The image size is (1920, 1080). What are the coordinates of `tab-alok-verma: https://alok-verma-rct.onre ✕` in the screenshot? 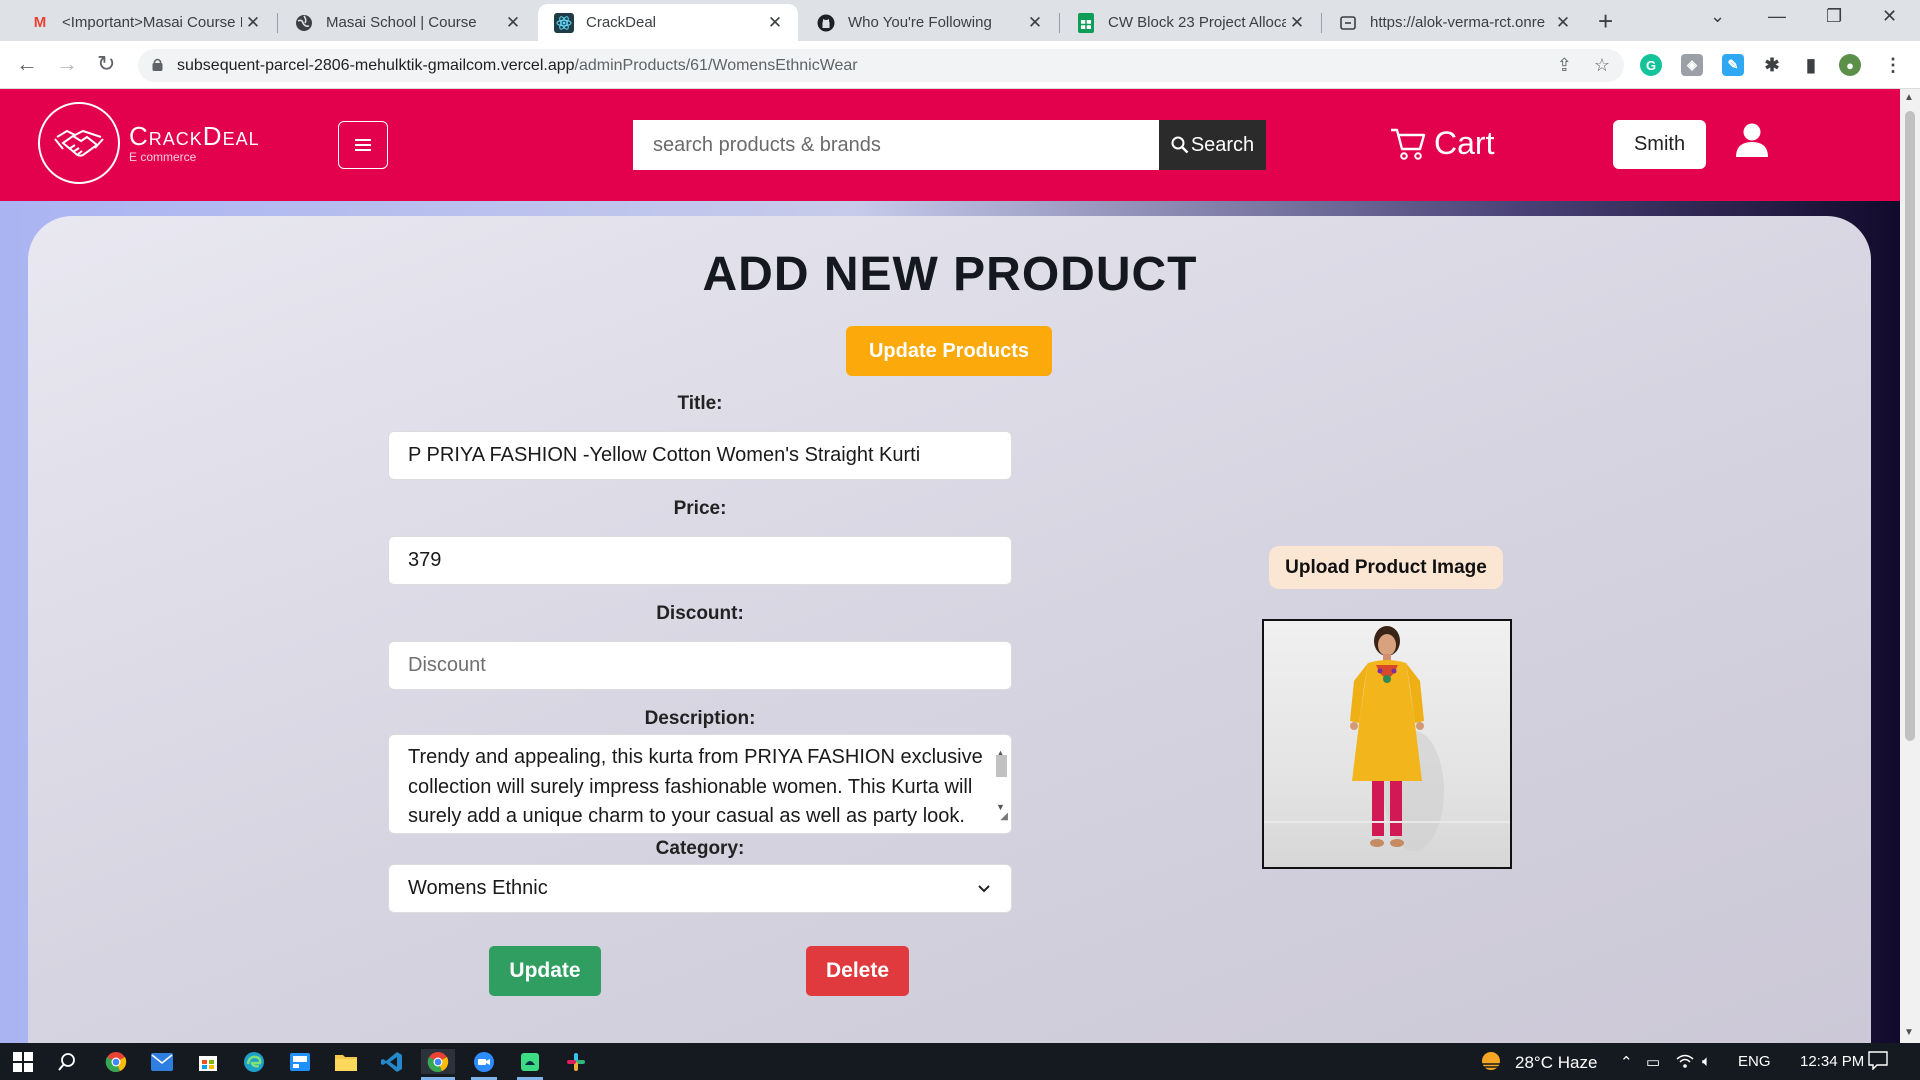 It's located at (1454, 22).